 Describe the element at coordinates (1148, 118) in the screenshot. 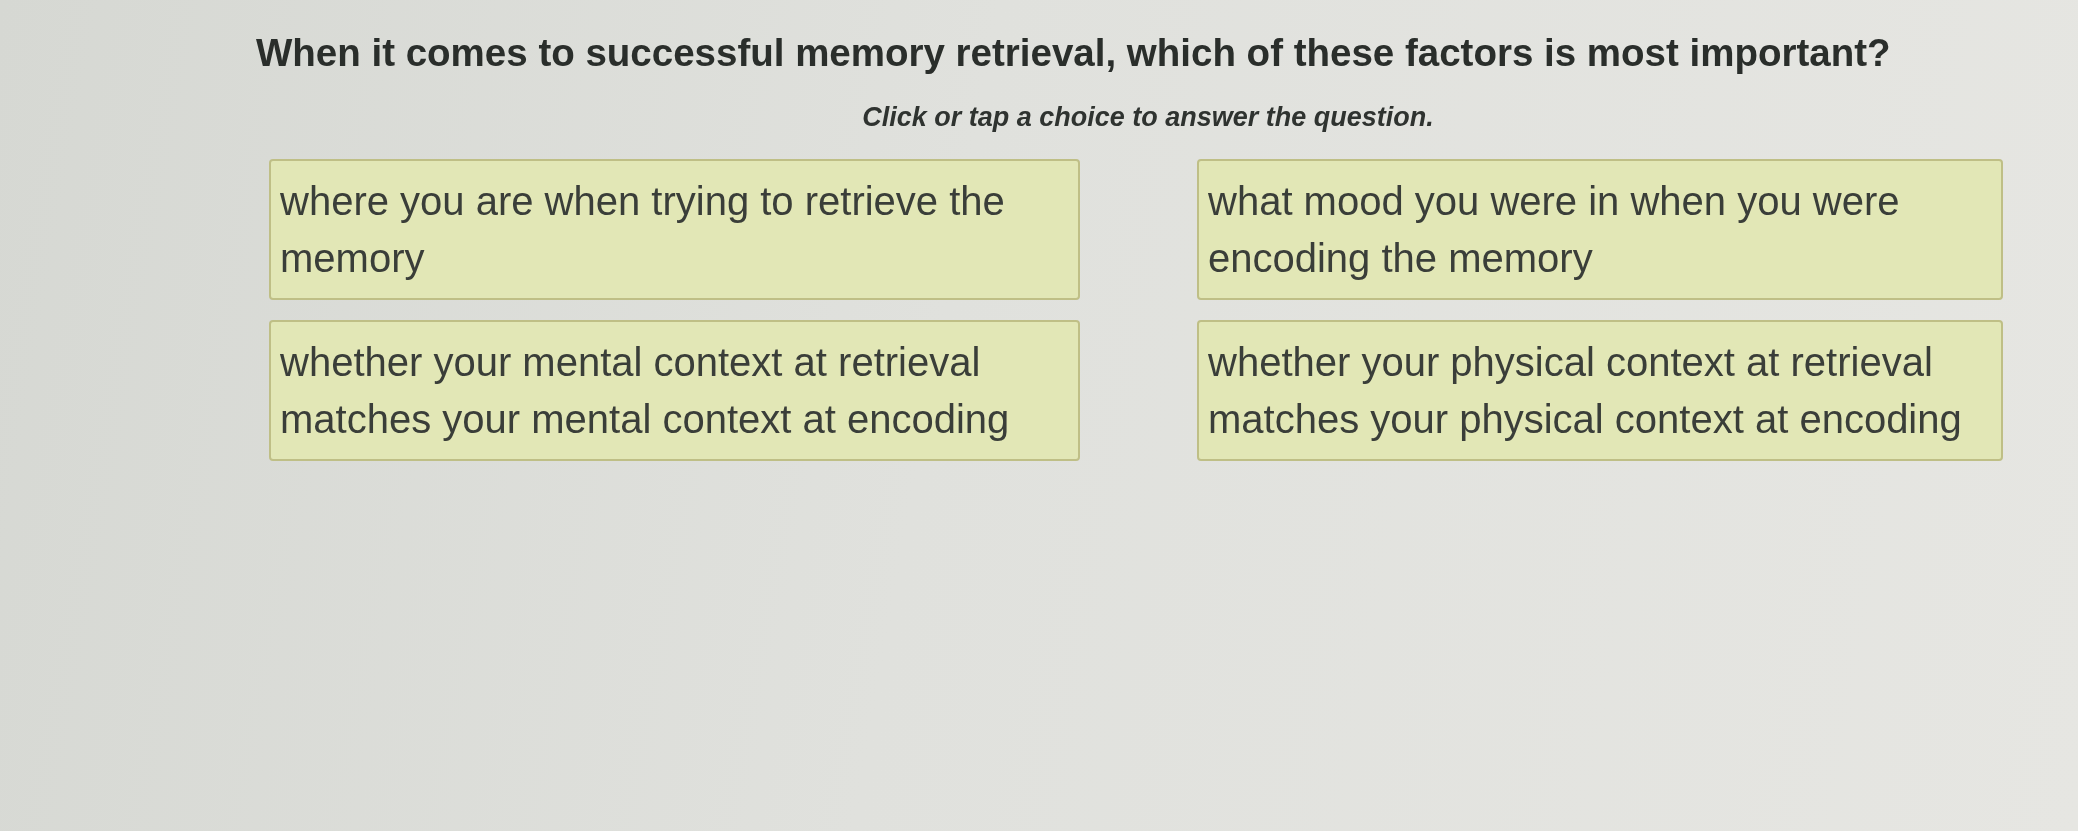

I see `instruction-text: Click or tap a choice to answer the question.` at that location.